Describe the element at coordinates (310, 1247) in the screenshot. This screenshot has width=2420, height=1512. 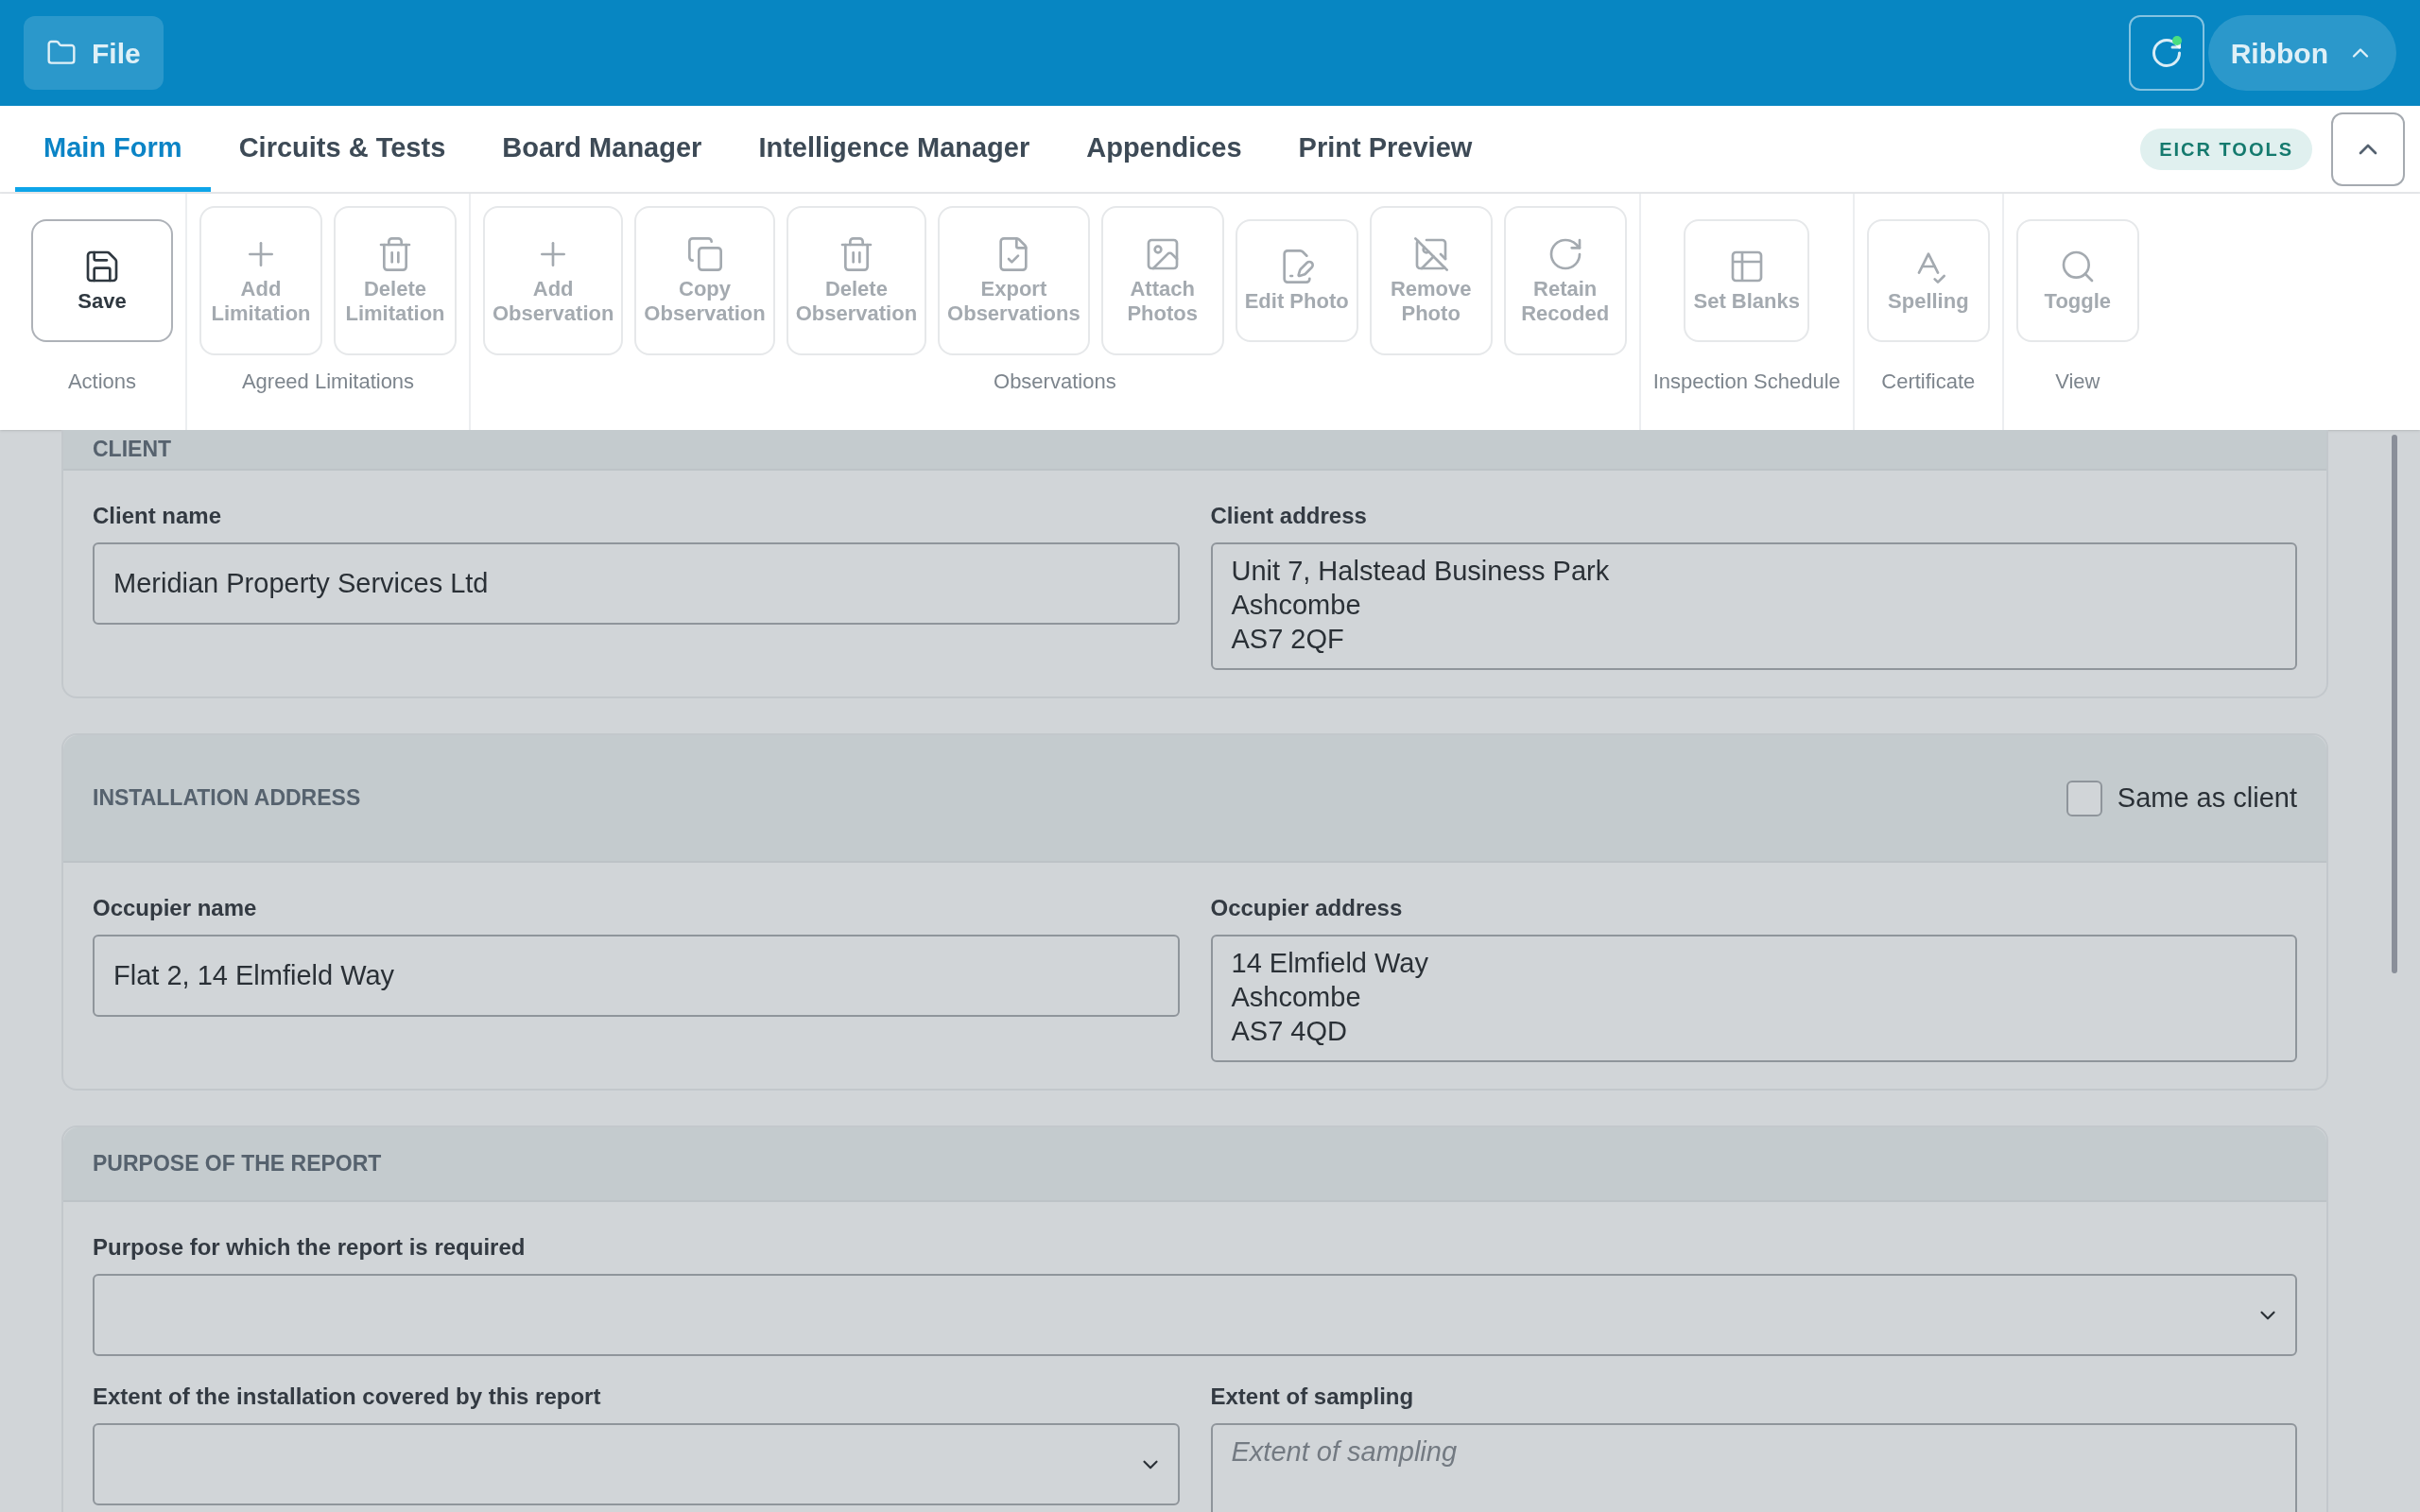
I see `field-label: Purpose for which the report is required` at that location.